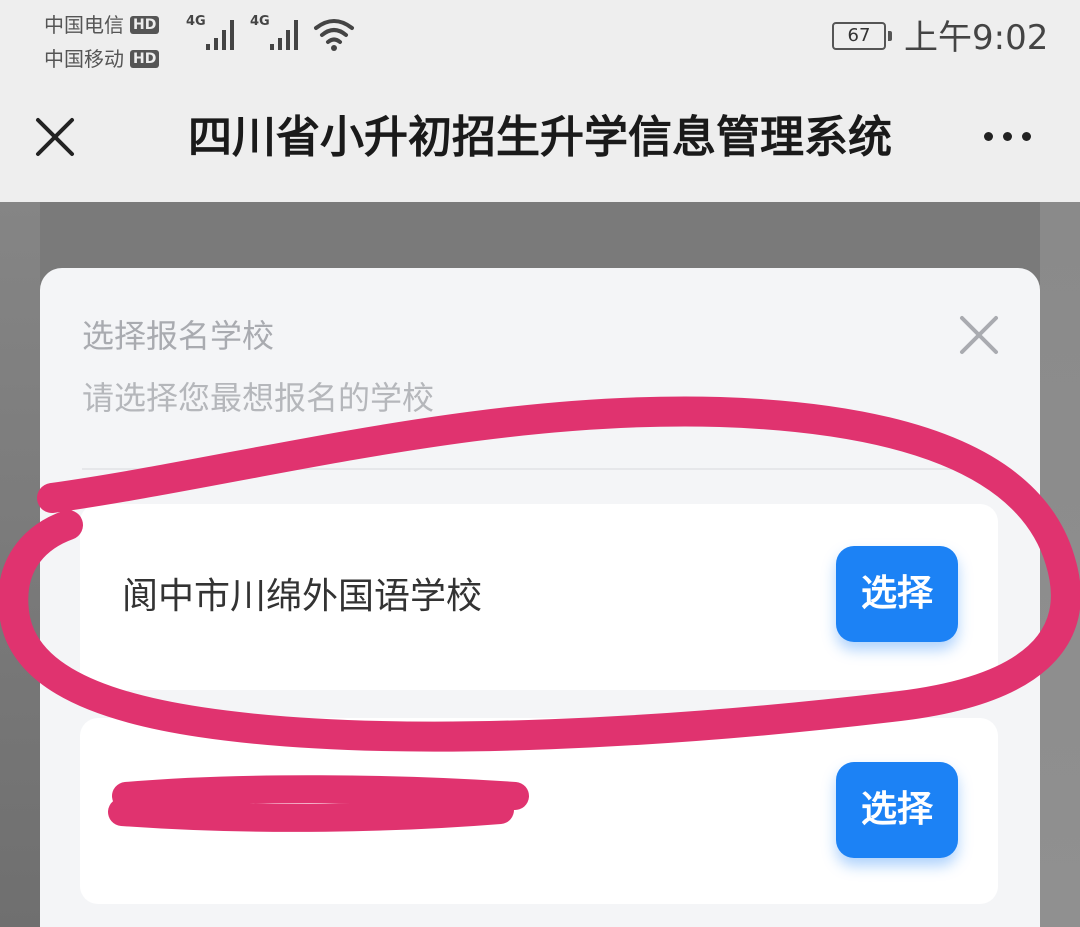  Describe the element at coordinates (540, 137) in the screenshot. I see `page-title: 四川省小升初招生升学信息管理系统` at that location.